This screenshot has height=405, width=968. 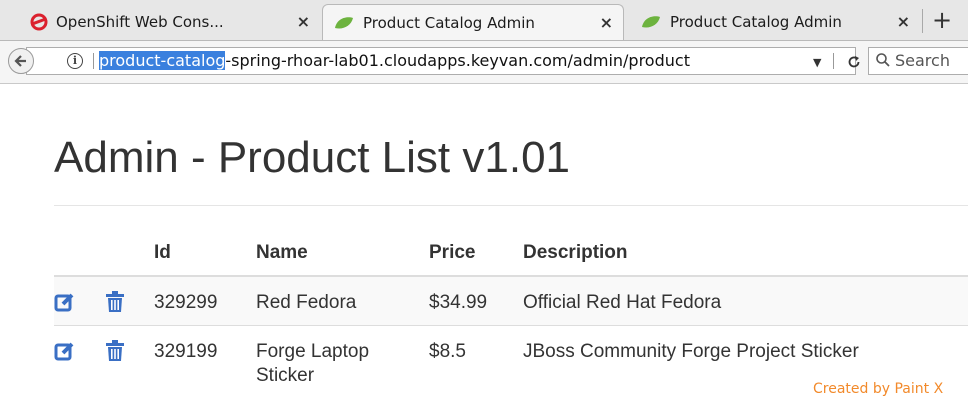 I want to click on back-button, so click(x=21, y=61).